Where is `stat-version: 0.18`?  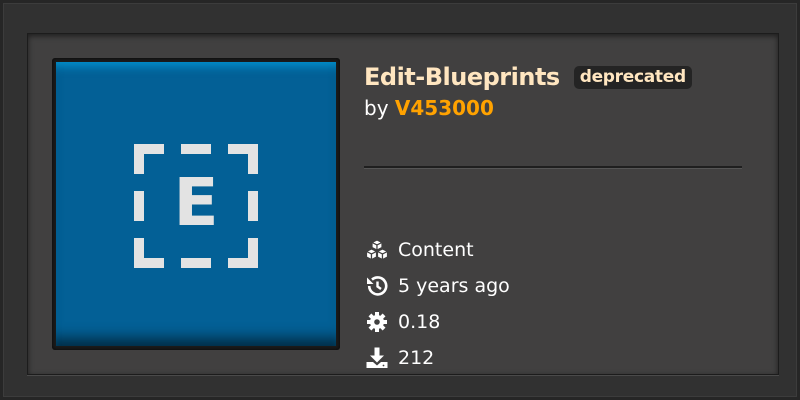 stat-version: 0.18 is located at coordinates (402, 322).